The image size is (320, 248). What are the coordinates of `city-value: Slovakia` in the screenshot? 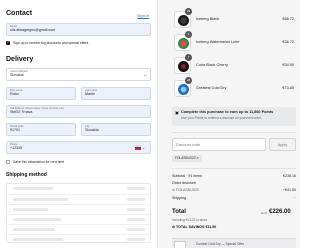 It's located at (92, 130).